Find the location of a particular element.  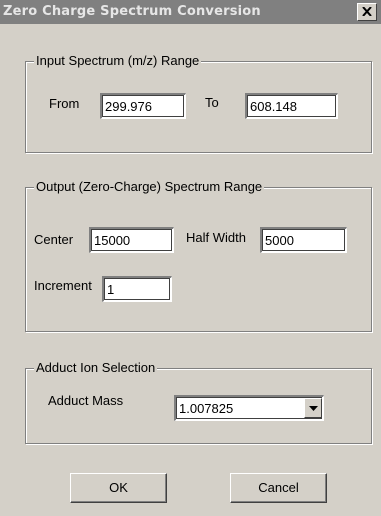

chevron-down-icon is located at coordinates (313, 408).